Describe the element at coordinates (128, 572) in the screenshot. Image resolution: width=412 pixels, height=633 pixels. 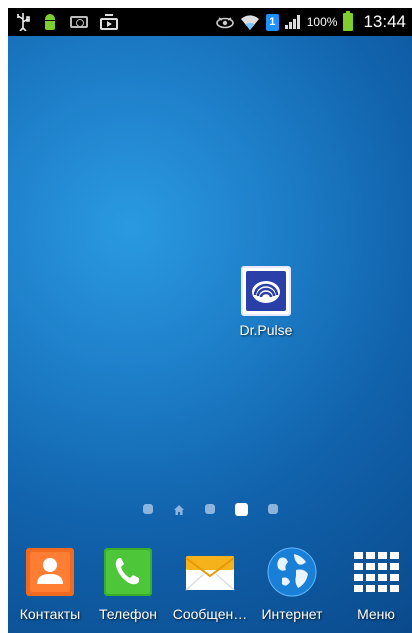
I see `phone-icon` at that location.